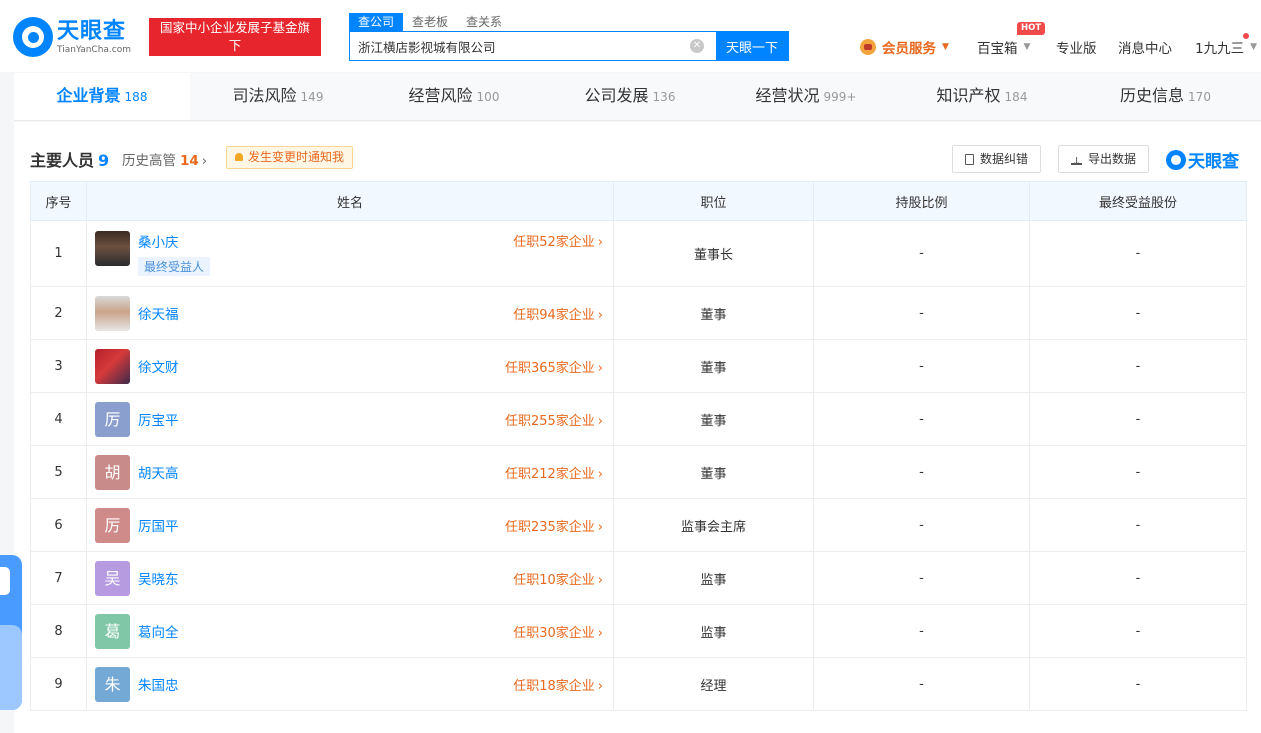 The image size is (1261, 733). Describe the element at coordinates (664, 97) in the screenshot. I see `tab-count: 136` at that location.